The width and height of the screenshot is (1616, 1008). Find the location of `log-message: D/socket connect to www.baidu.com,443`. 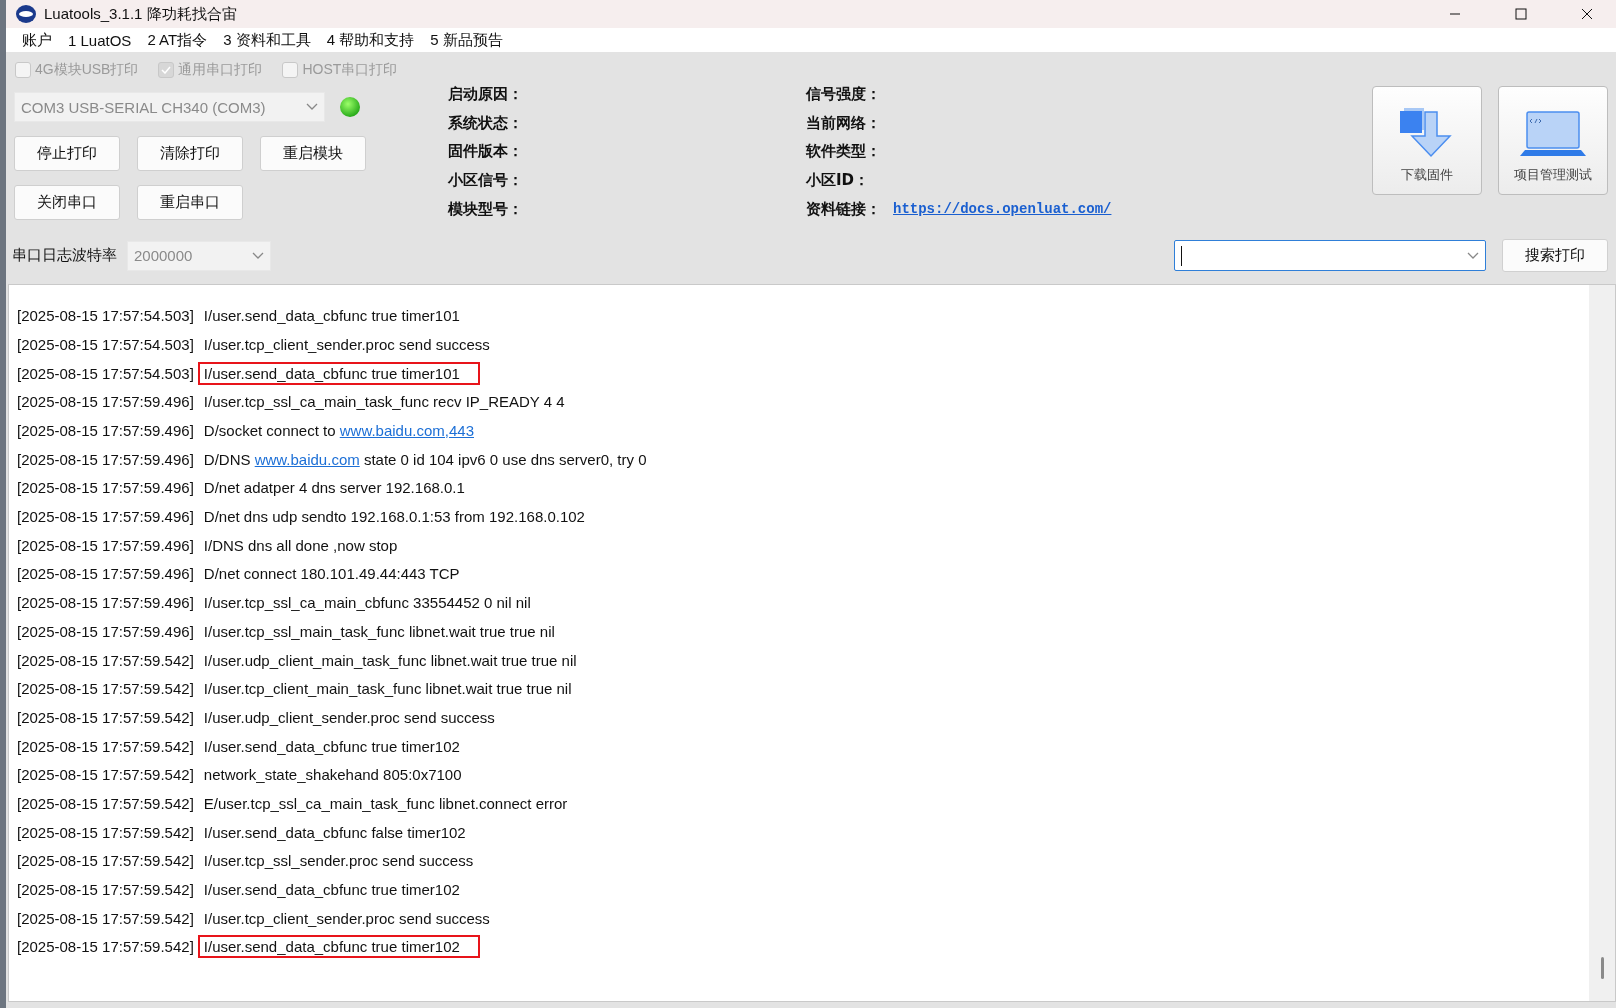

log-message: D/socket connect to www.baidu.com,443 is located at coordinates (338, 431).